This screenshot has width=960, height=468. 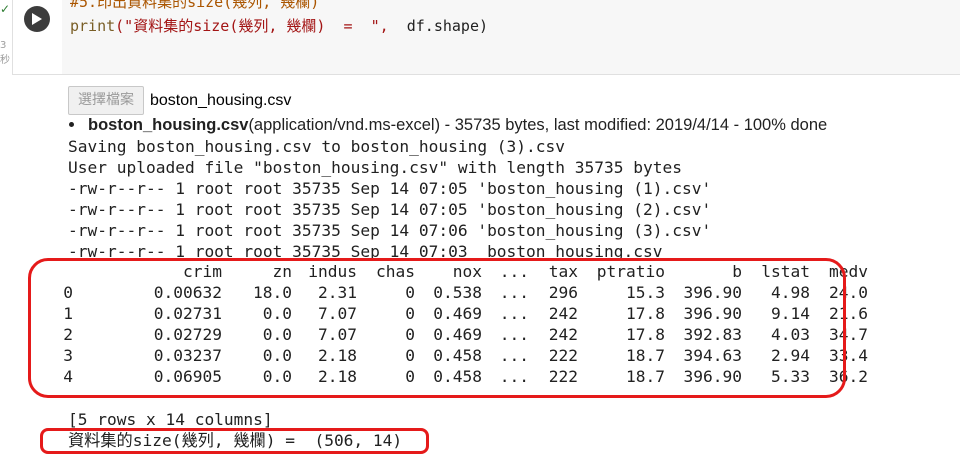 I want to click on play-icon, so click(x=37, y=19).